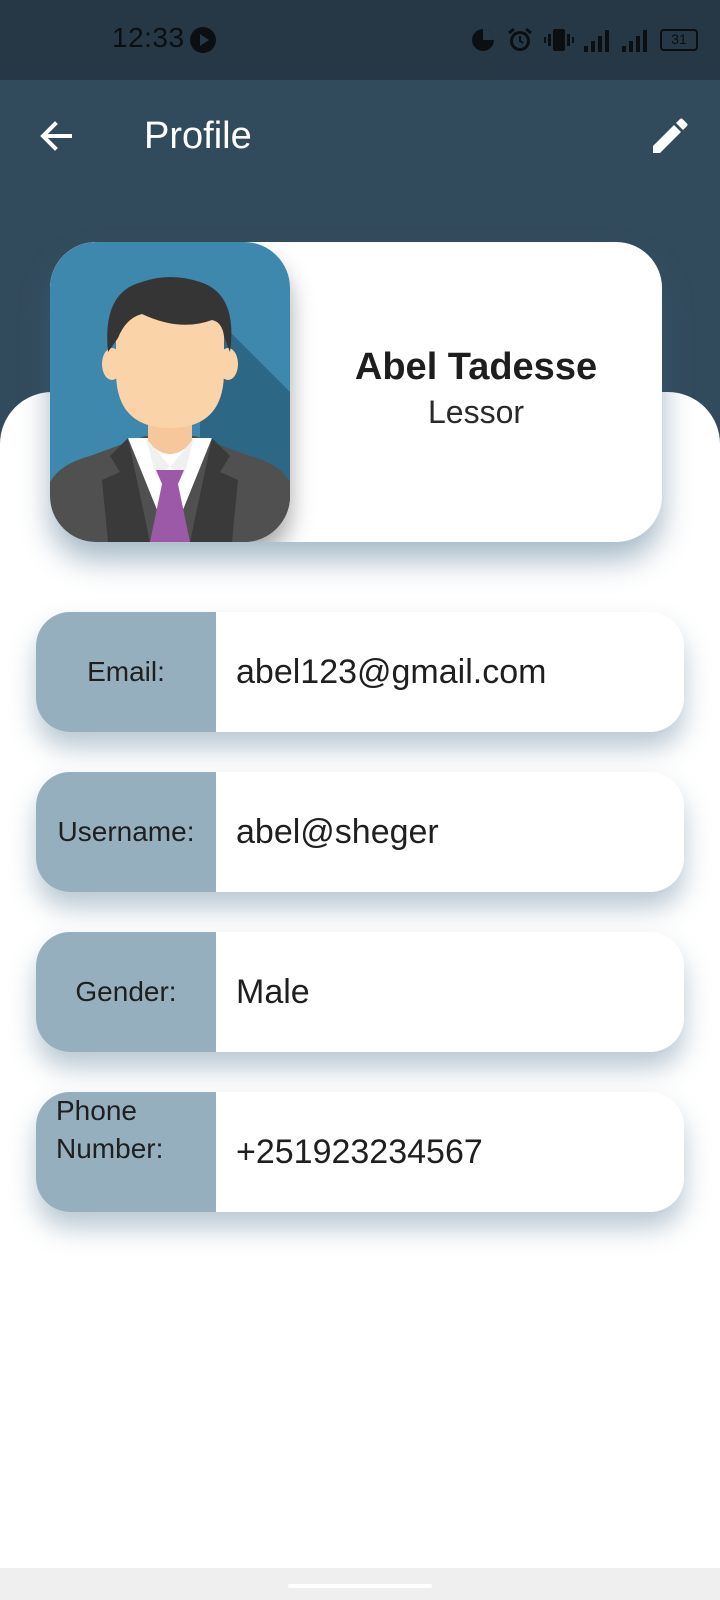 This screenshot has width=720, height=1600. I want to click on home-gesture-handle, so click(360, 1586).